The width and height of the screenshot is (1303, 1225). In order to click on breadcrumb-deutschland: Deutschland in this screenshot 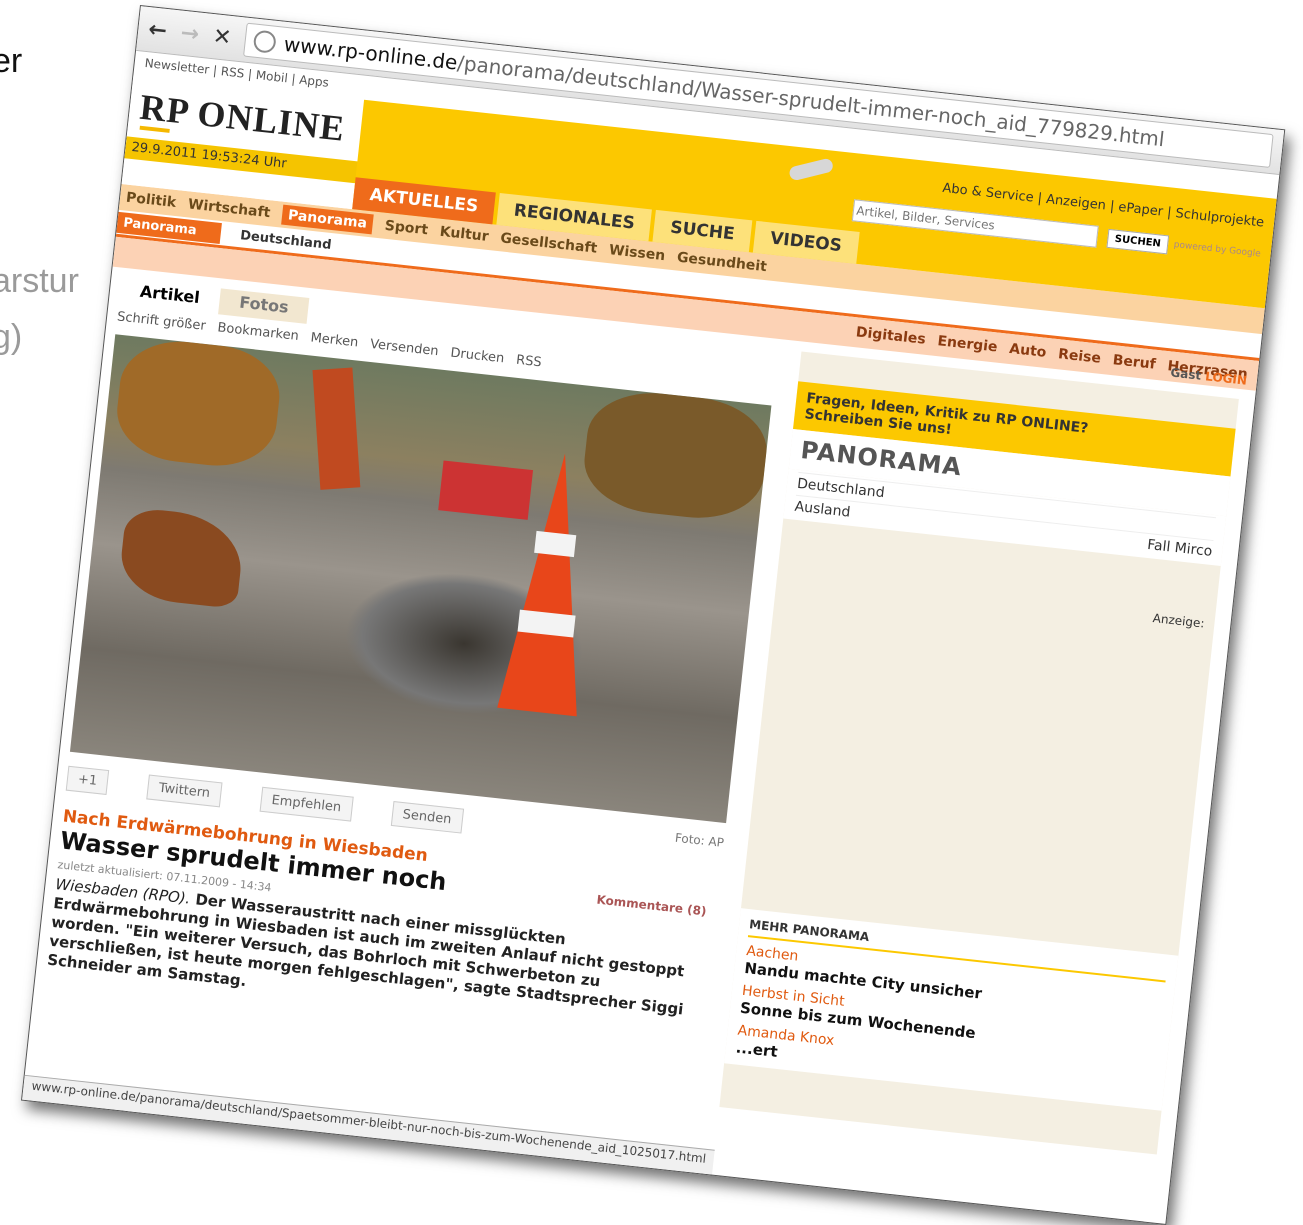, I will do `click(286, 240)`.